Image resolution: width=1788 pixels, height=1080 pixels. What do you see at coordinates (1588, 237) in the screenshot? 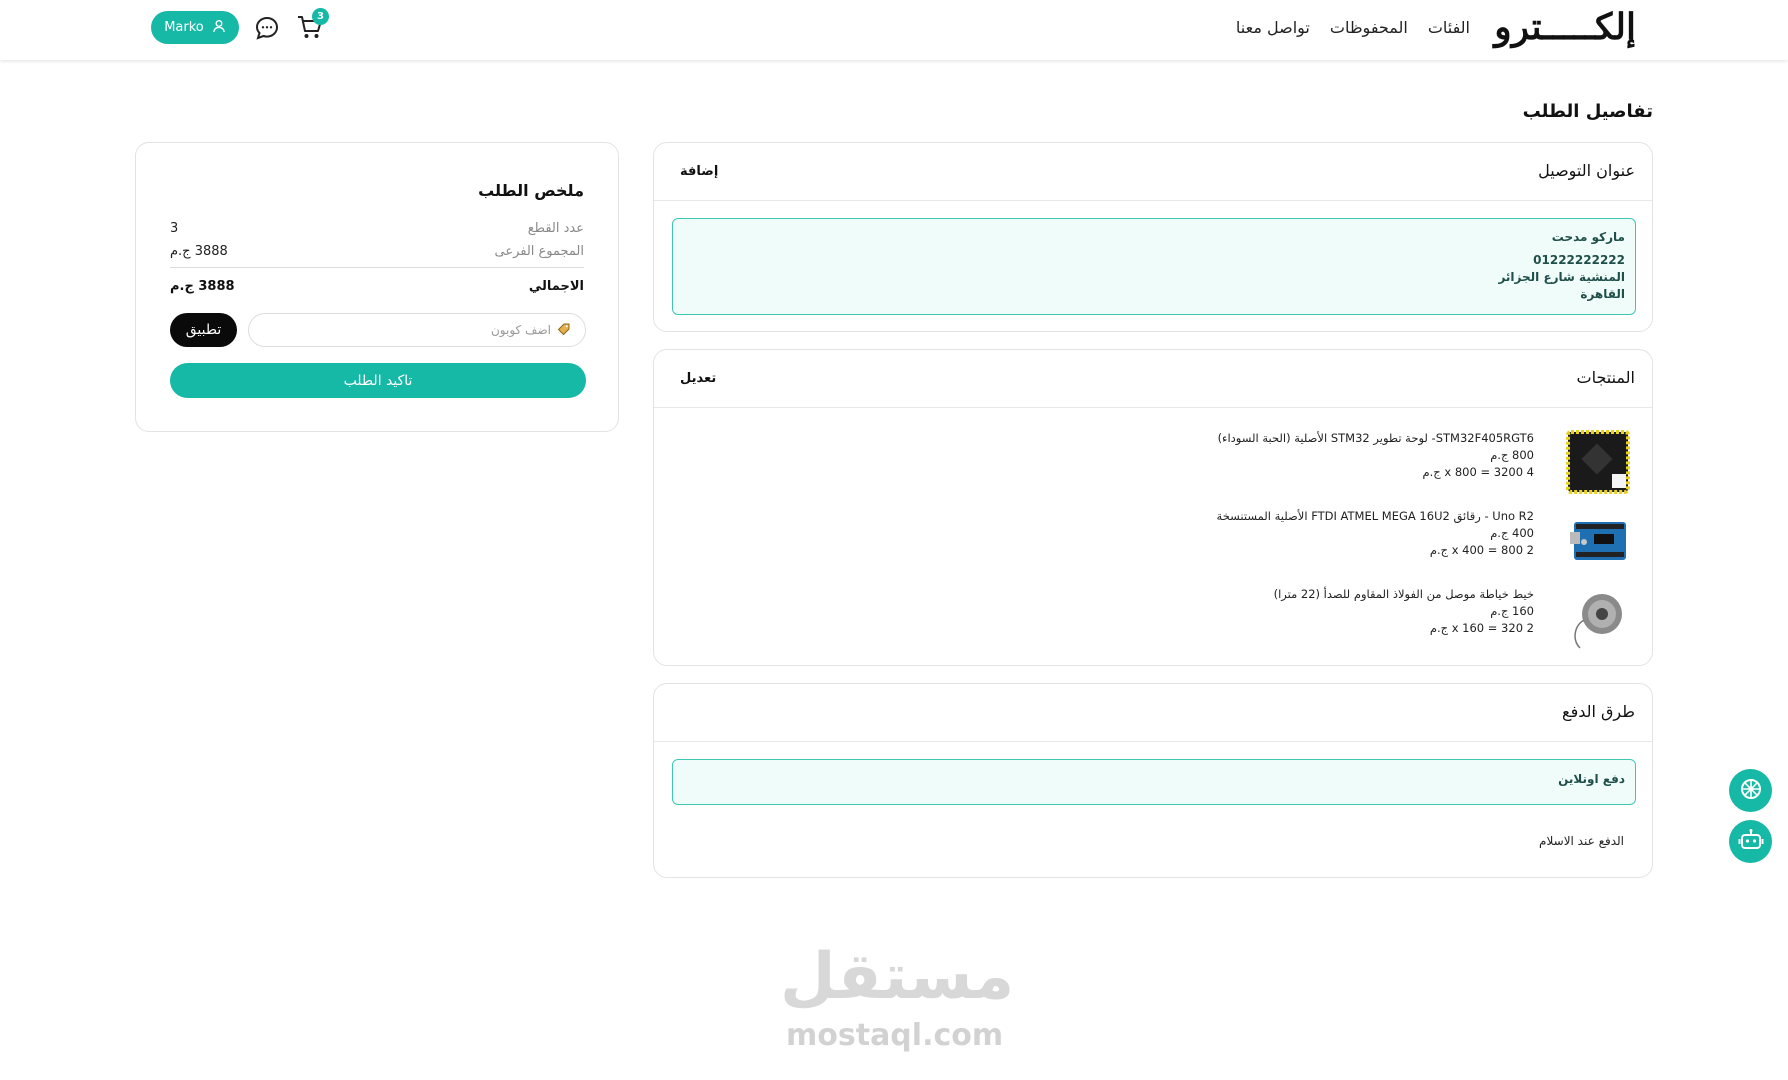
I see `address-name: ماركو مدحت` at bounding box center [1588, 237].